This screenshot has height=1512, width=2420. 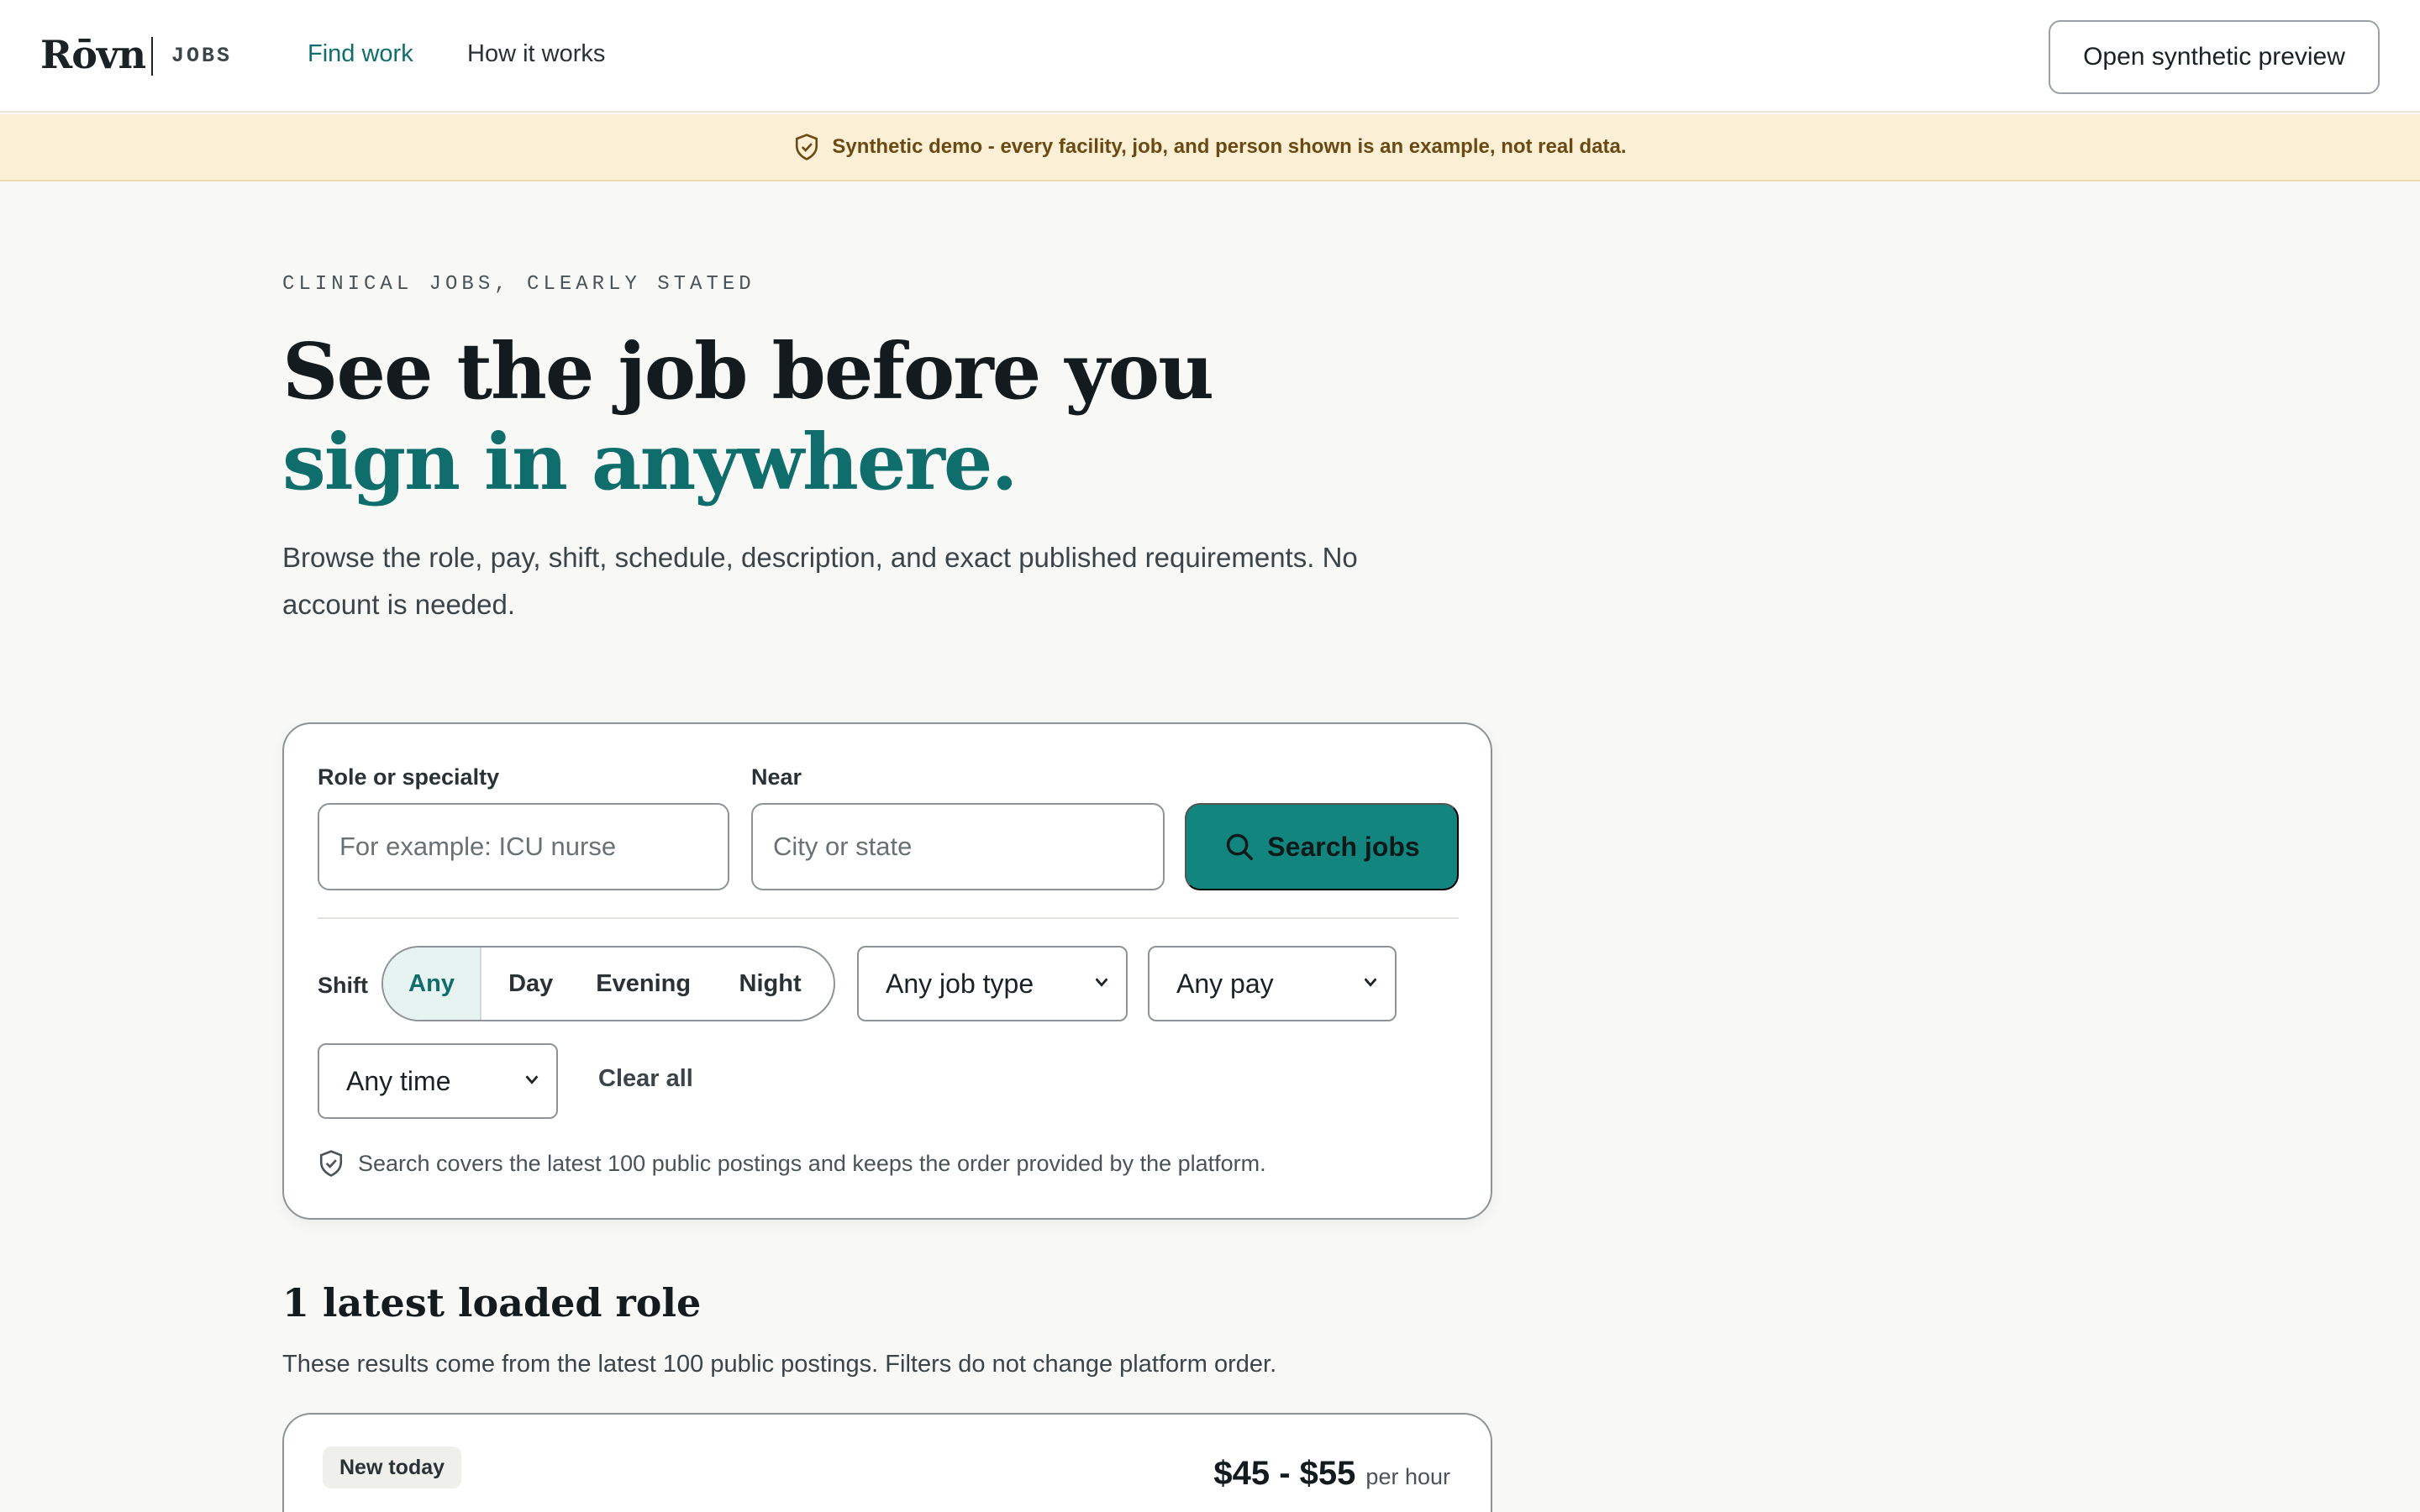 I want to click on job-type-value: Any job type, so click(x=960, y=983).